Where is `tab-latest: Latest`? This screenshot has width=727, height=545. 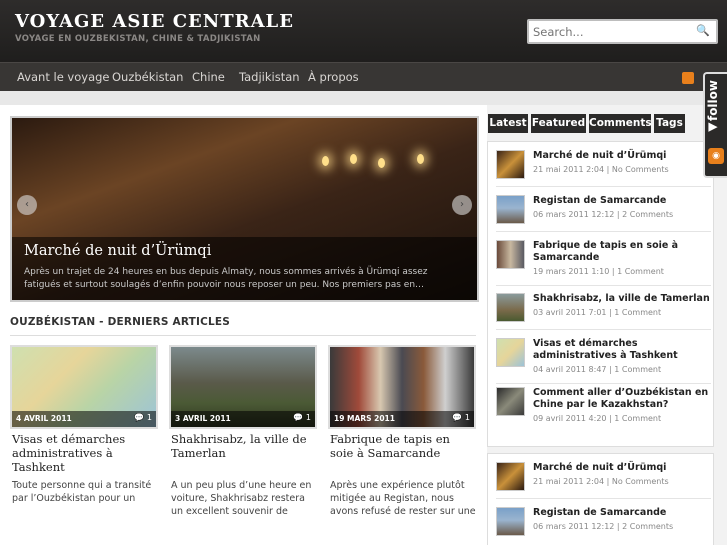 tab-latest: Latest is located at coordinates (508, 123).